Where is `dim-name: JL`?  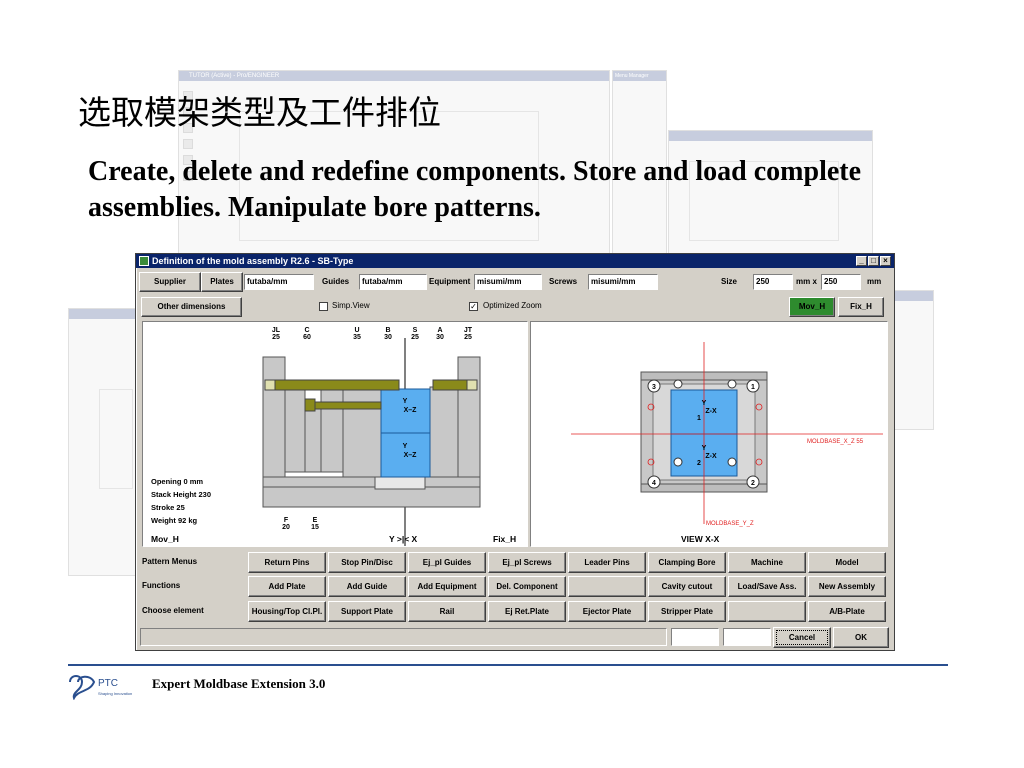
dim-name: JL is located at coordinates (276, 330).